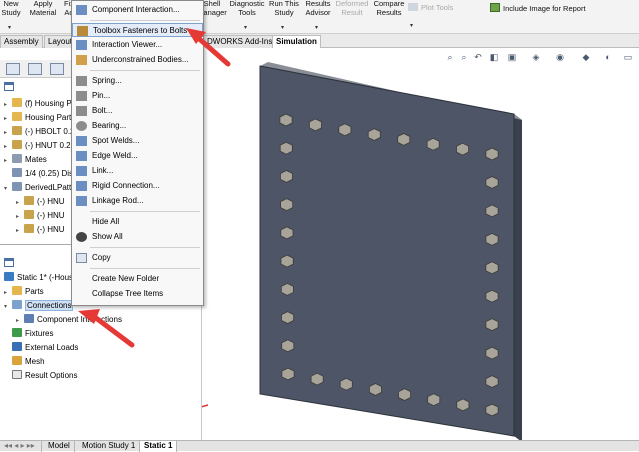 The height and width of the screenshot is (452, 639). I want to click on results-advisor-button: Results Advisor, so click(318, 8).